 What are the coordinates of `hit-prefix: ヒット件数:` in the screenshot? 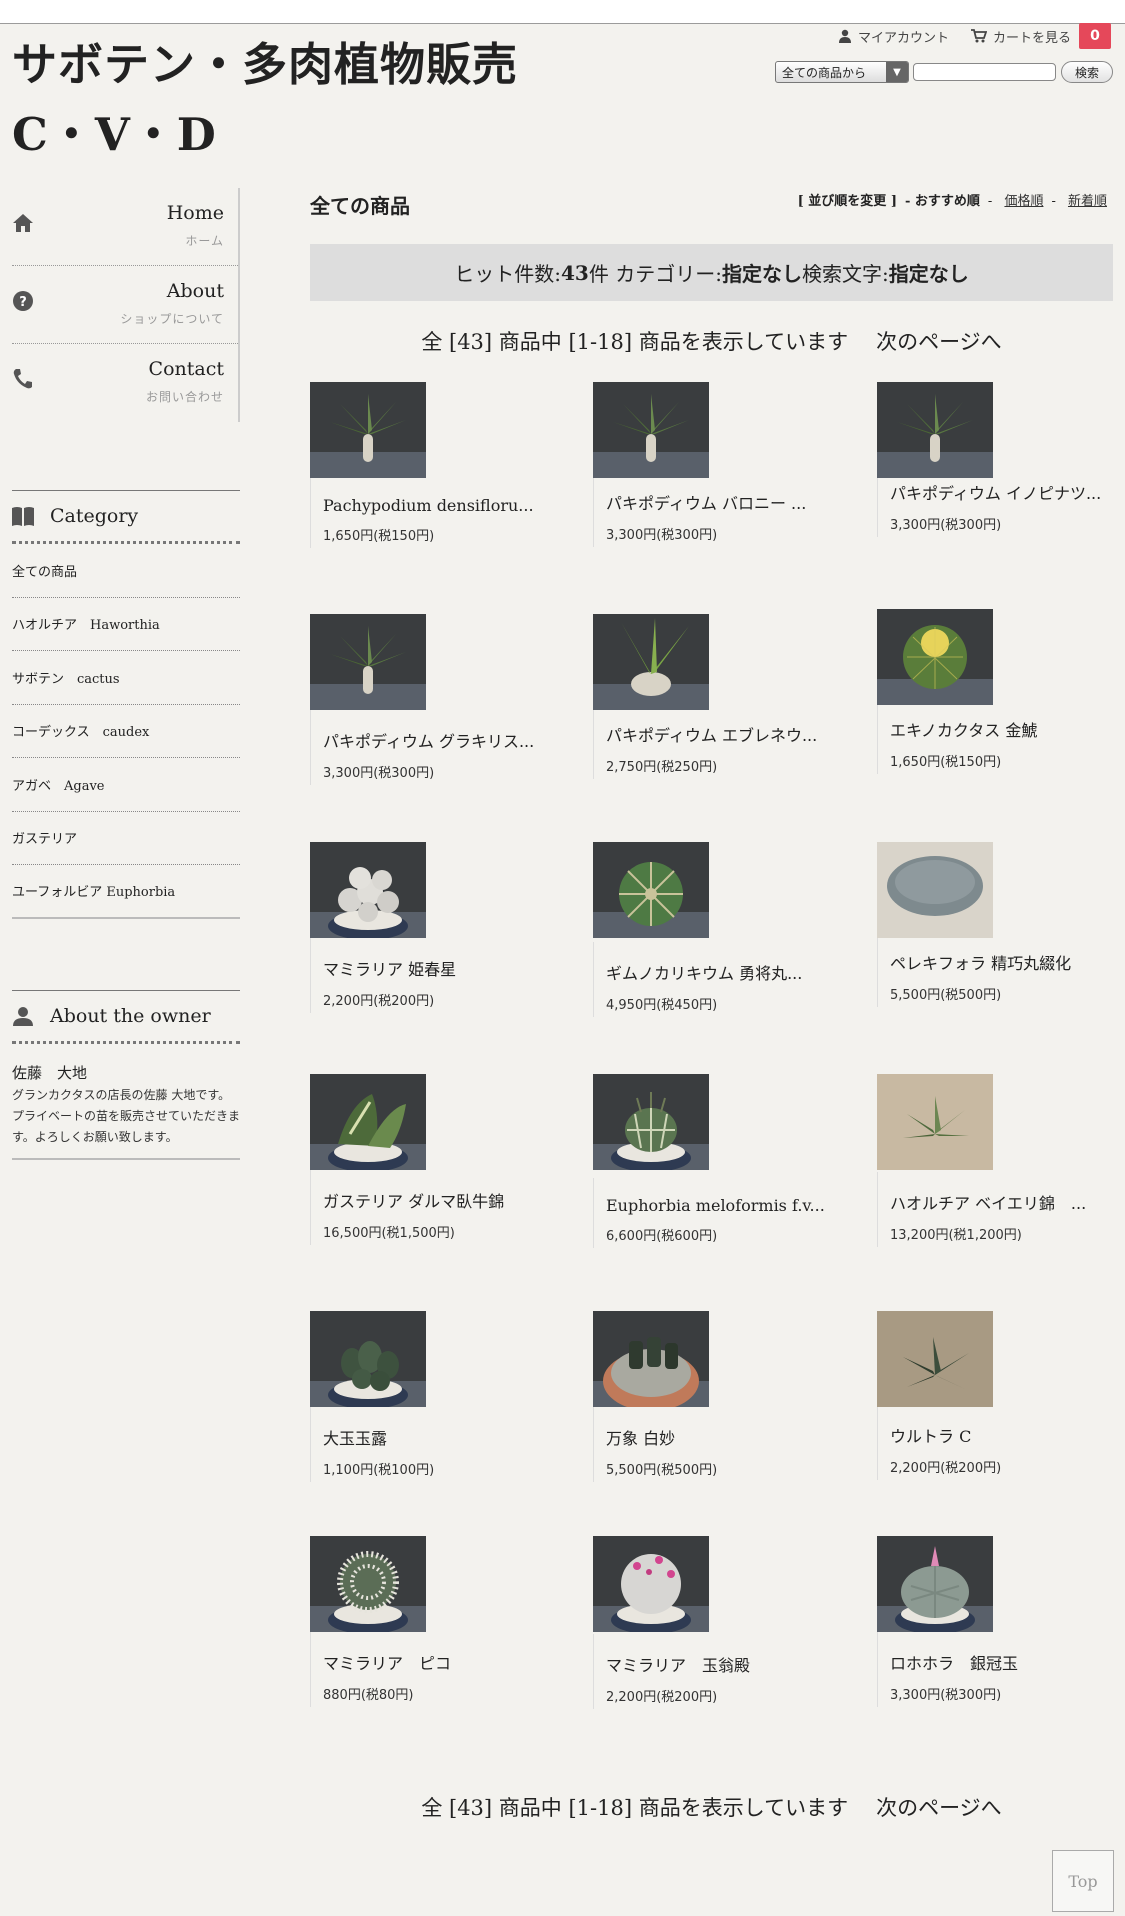 It's located at (508, 274).